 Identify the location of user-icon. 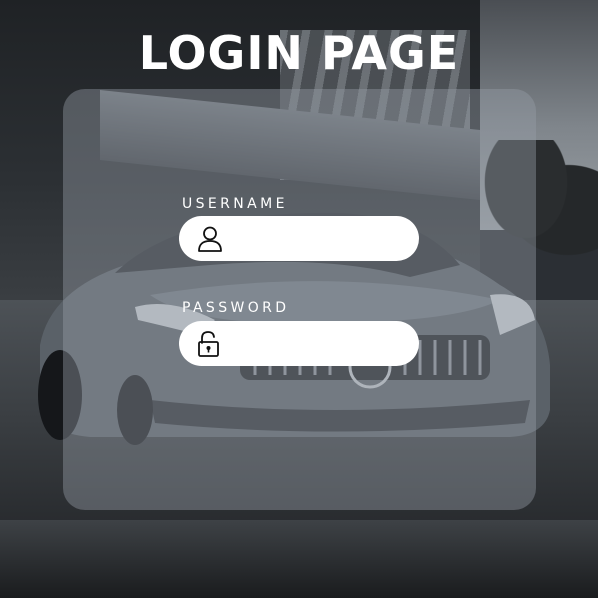
(210, 239).